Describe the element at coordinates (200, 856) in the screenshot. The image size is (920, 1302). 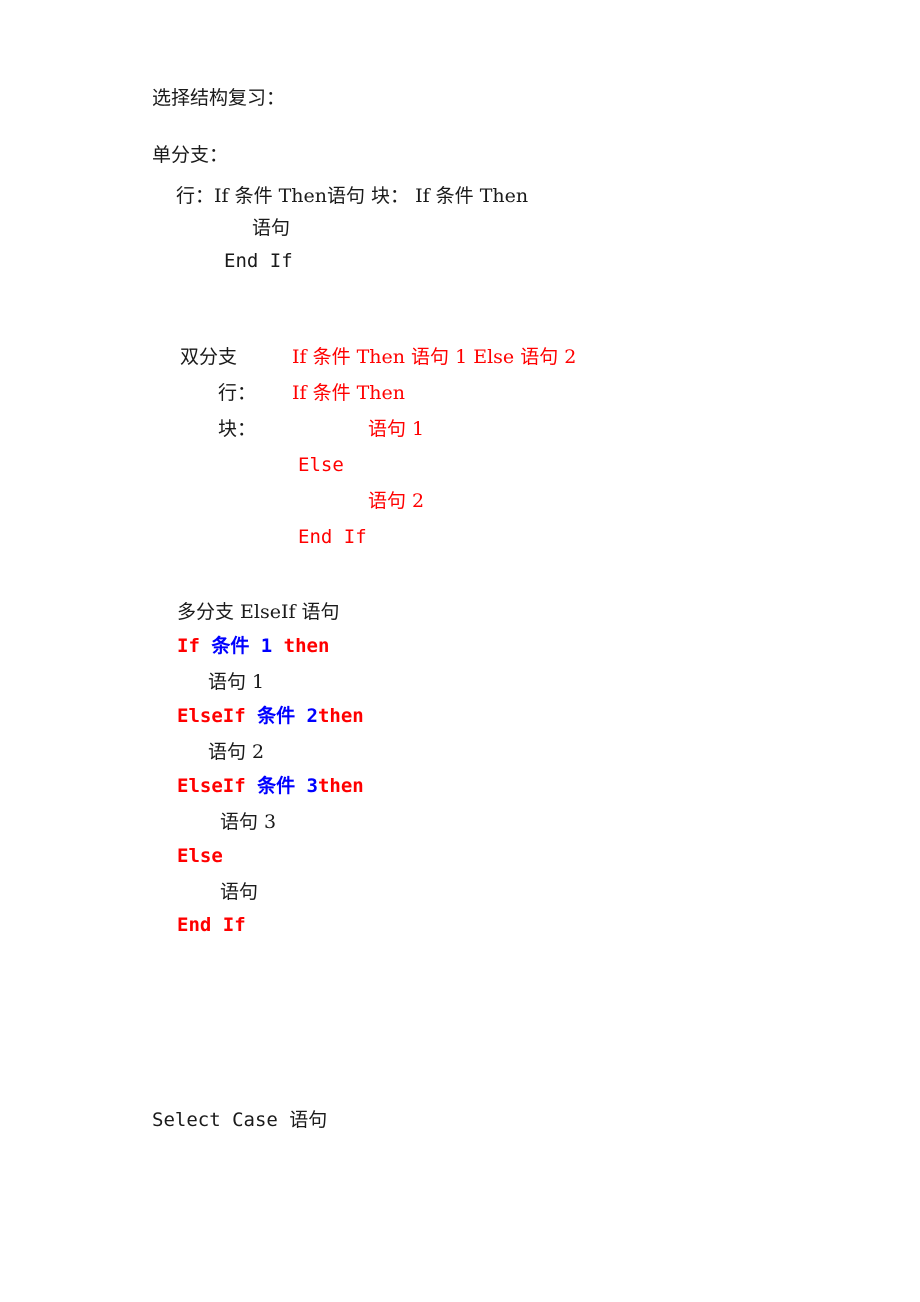
I see `multi-branch-else: Else` at that location.